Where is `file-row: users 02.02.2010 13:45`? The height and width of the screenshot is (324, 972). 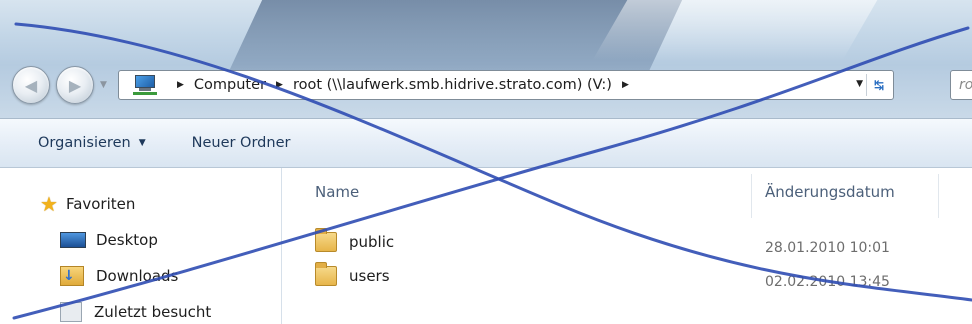
file-row: users 02.02.2010 13:45 is located at coordinates (627, 277).